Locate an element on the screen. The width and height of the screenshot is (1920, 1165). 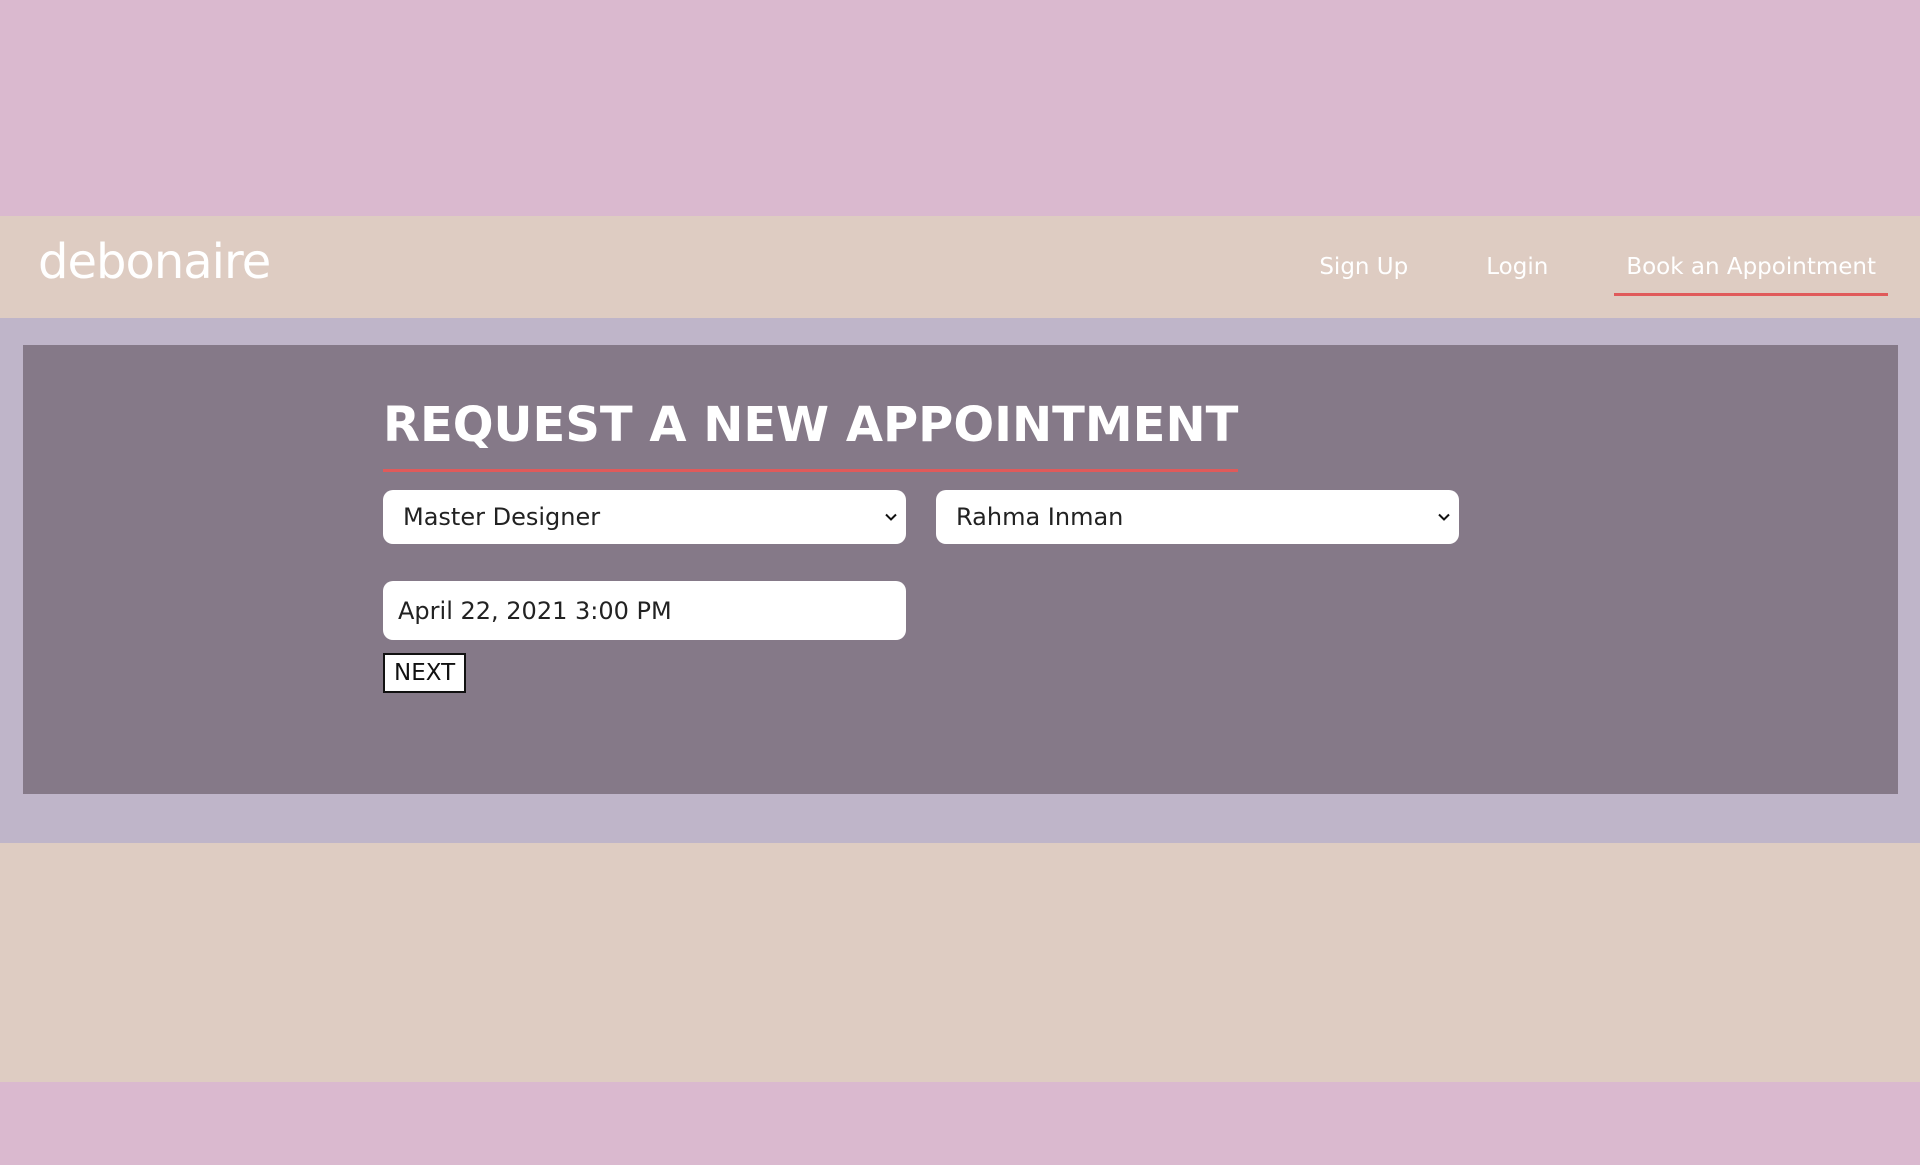
datetime-value: April 22, 2021 3:00 PM is located at coordinates (535, 610).